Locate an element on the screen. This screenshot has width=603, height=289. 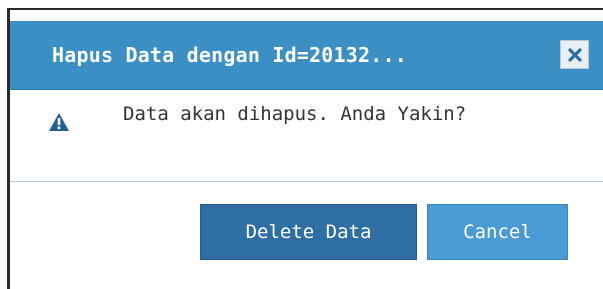
footer-divider is located at coordinates (306, 181).